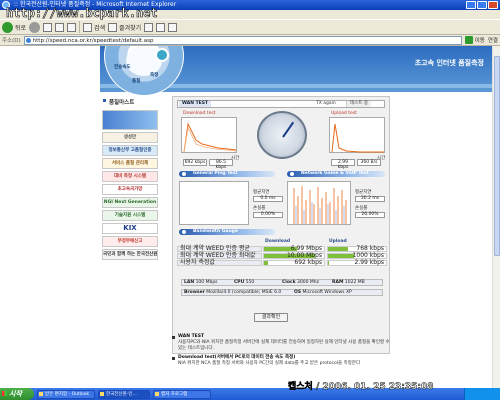  What do you see at coordinates (66, 394) in the screenshot?
I see `taskbar-item-outlook: 받은 편지함 - Outlook` at bounding box center [66, 394].